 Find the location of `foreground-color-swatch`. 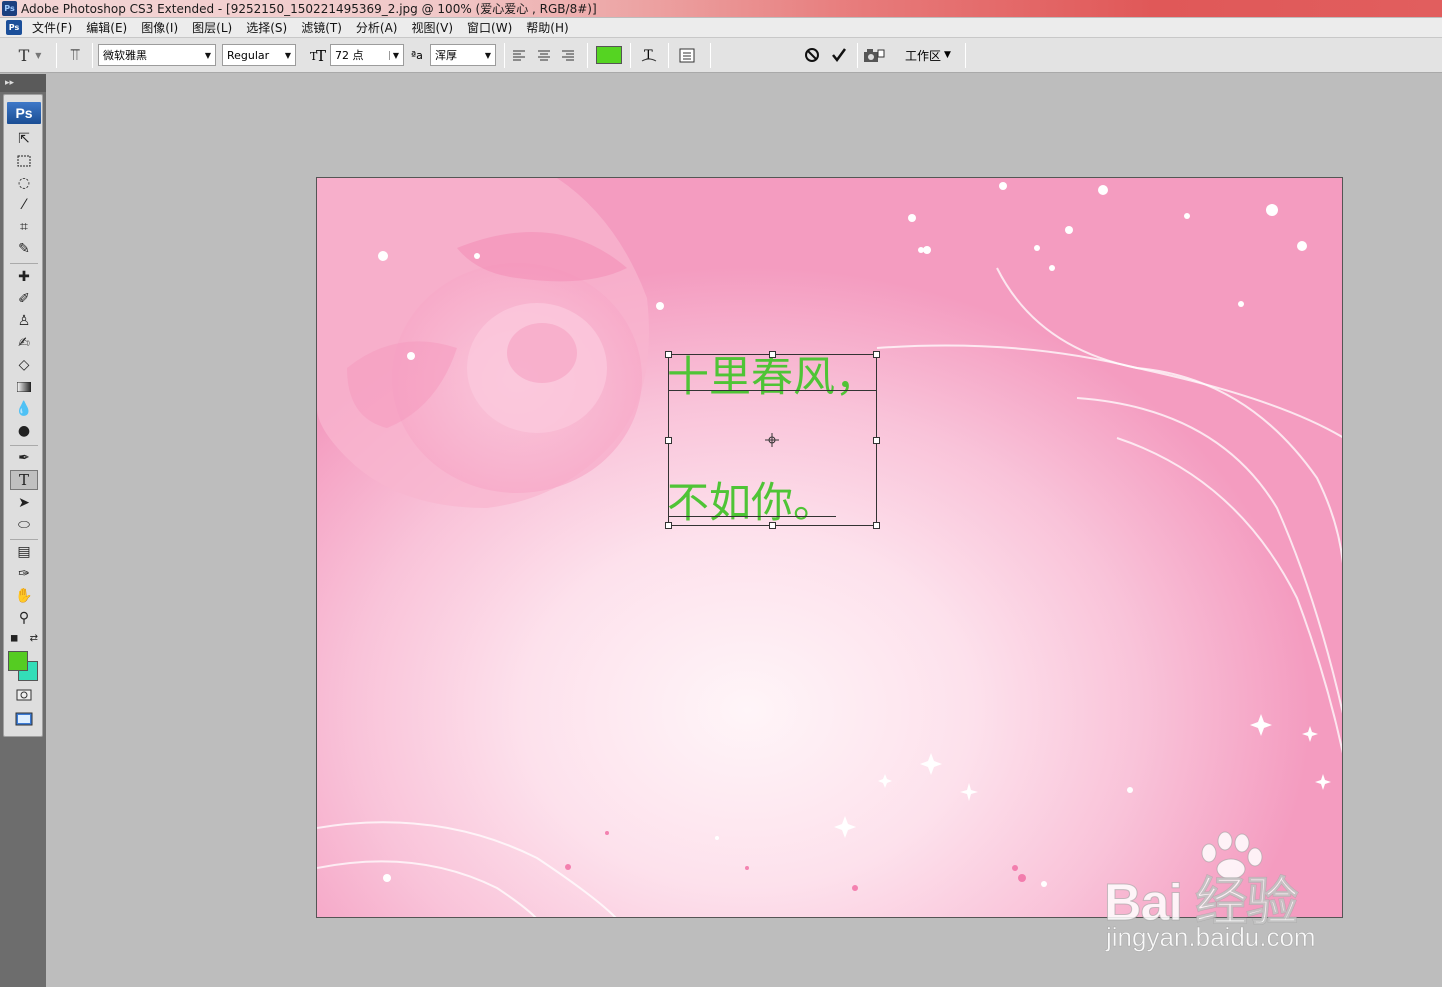

foreground-color-swatch is located at coordinates (18, 661).